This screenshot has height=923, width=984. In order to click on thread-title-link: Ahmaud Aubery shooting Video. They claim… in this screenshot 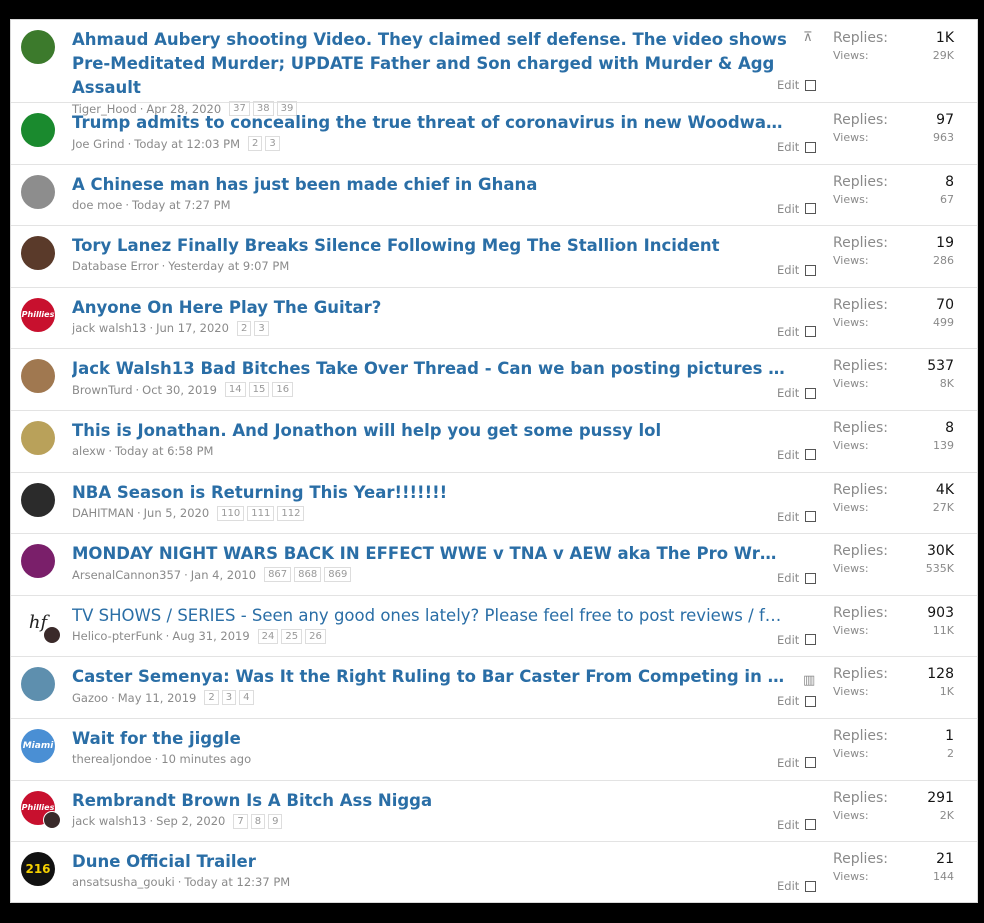, I will do `click(429, 64)`.